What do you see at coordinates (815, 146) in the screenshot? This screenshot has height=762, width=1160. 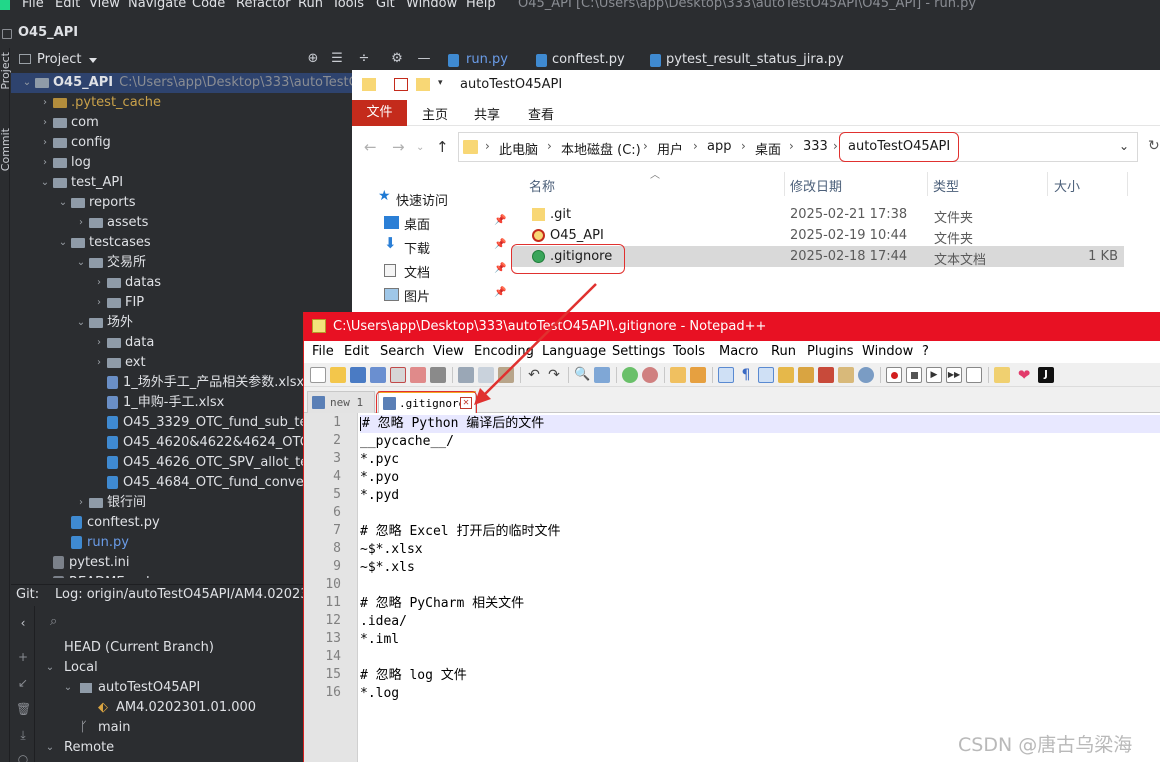 I see `breadcrumb-333: 333` at bounding box center [815, 146].